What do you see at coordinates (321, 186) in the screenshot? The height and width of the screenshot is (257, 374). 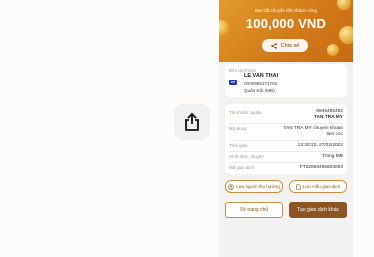 I see `save-template-label: Lưu mẫu giao dịch` at bounding box center [321, 186].